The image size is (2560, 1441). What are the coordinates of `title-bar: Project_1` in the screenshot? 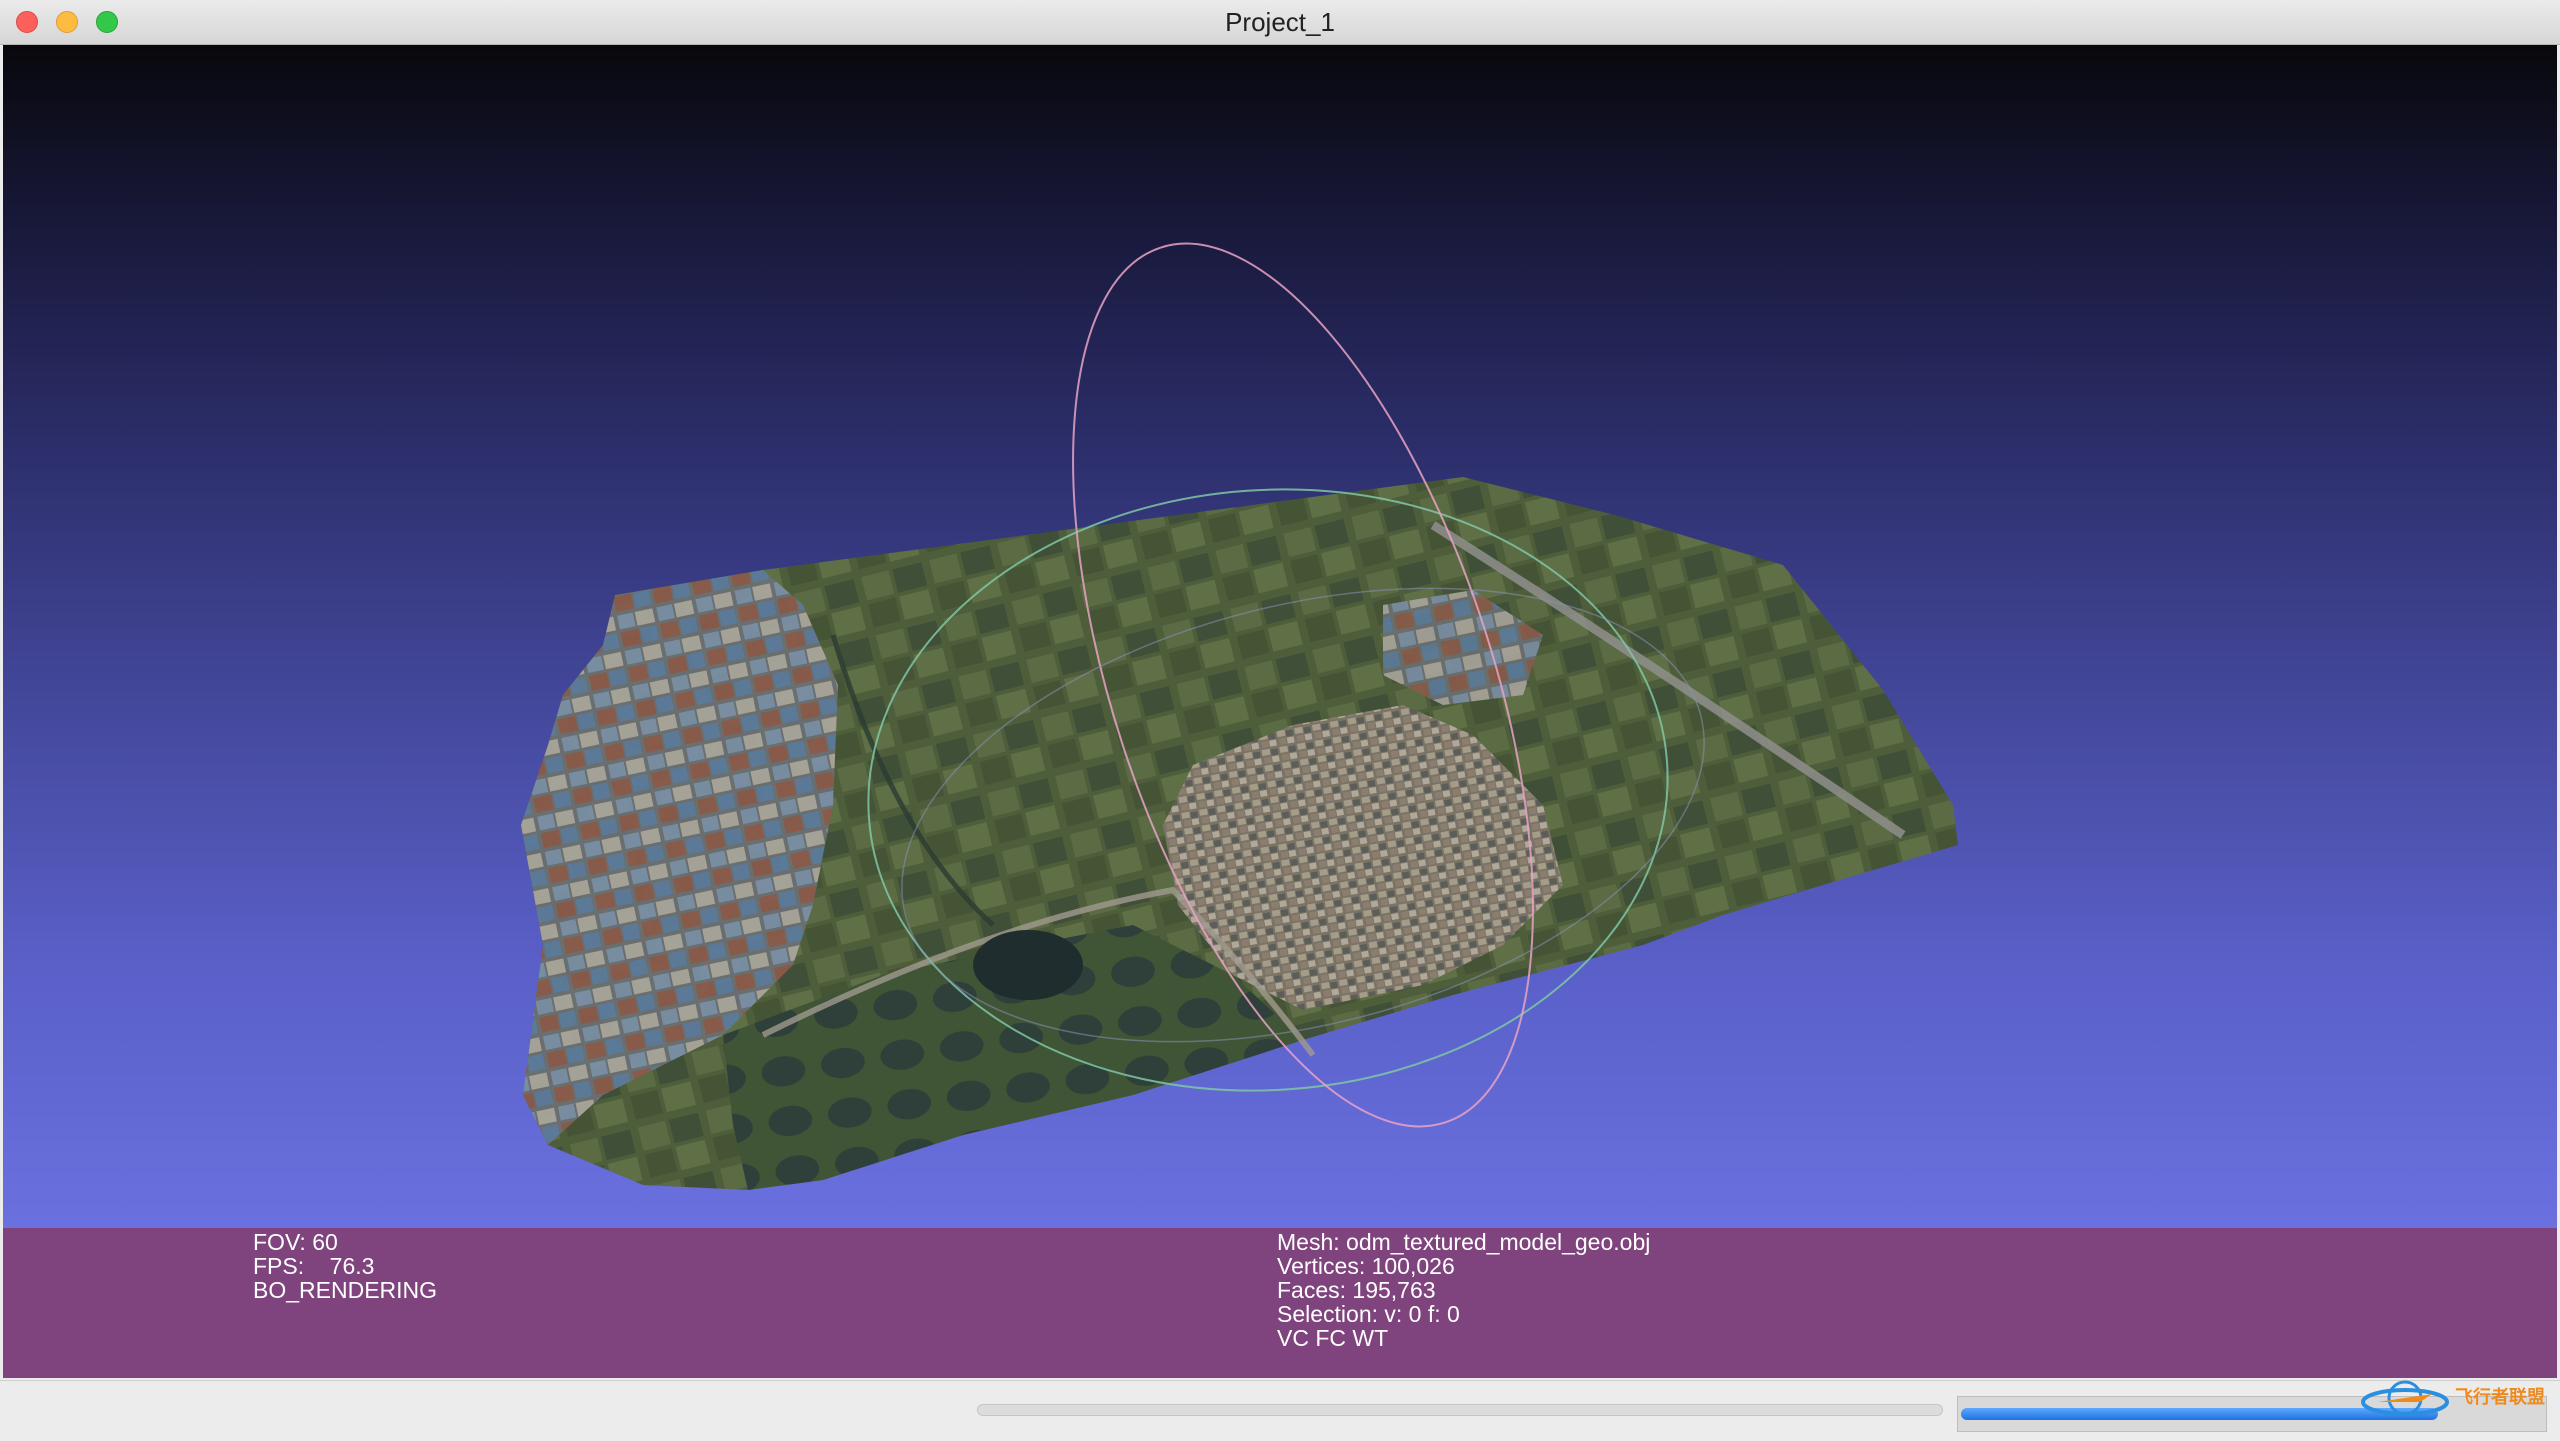 It's located at (1280, 22).